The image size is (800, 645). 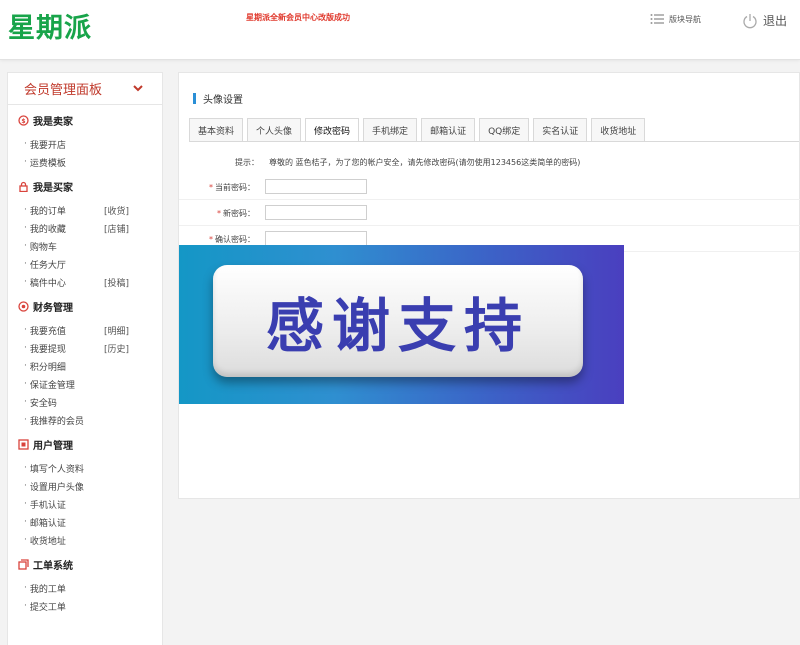 I want to click on logout-button: 退出, so click(x=764, y=20).